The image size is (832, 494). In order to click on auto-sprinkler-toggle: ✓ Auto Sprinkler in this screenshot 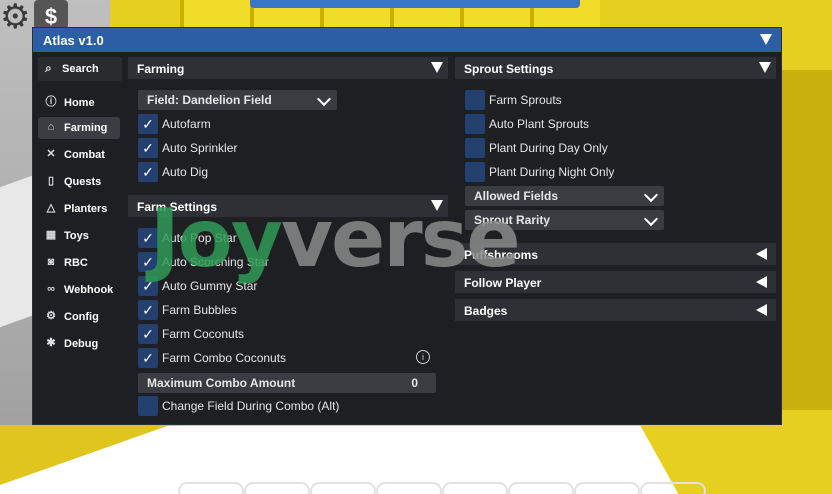, I will do `click(238, 148)`.